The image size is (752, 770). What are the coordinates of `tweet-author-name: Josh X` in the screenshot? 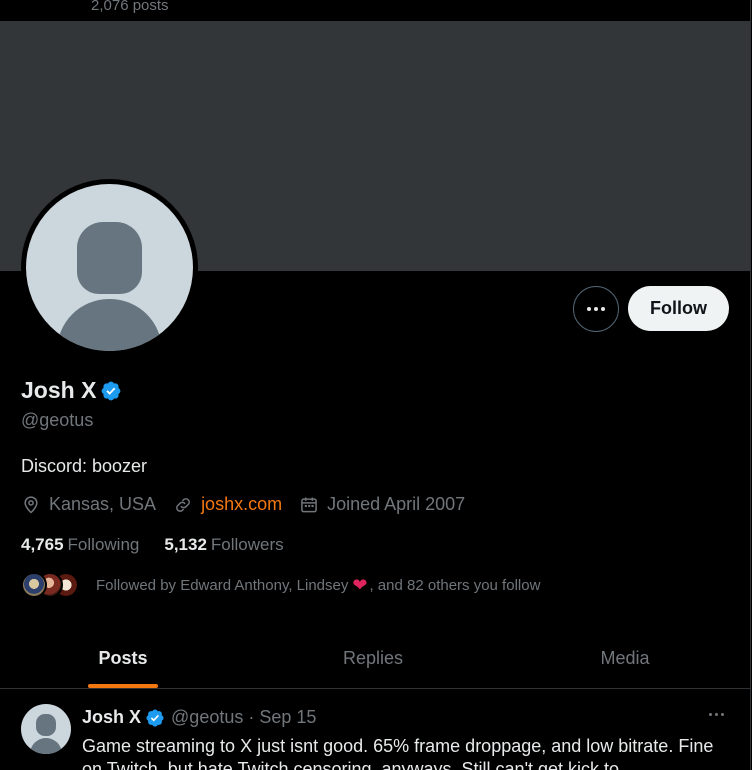 It's located at (111, 717).